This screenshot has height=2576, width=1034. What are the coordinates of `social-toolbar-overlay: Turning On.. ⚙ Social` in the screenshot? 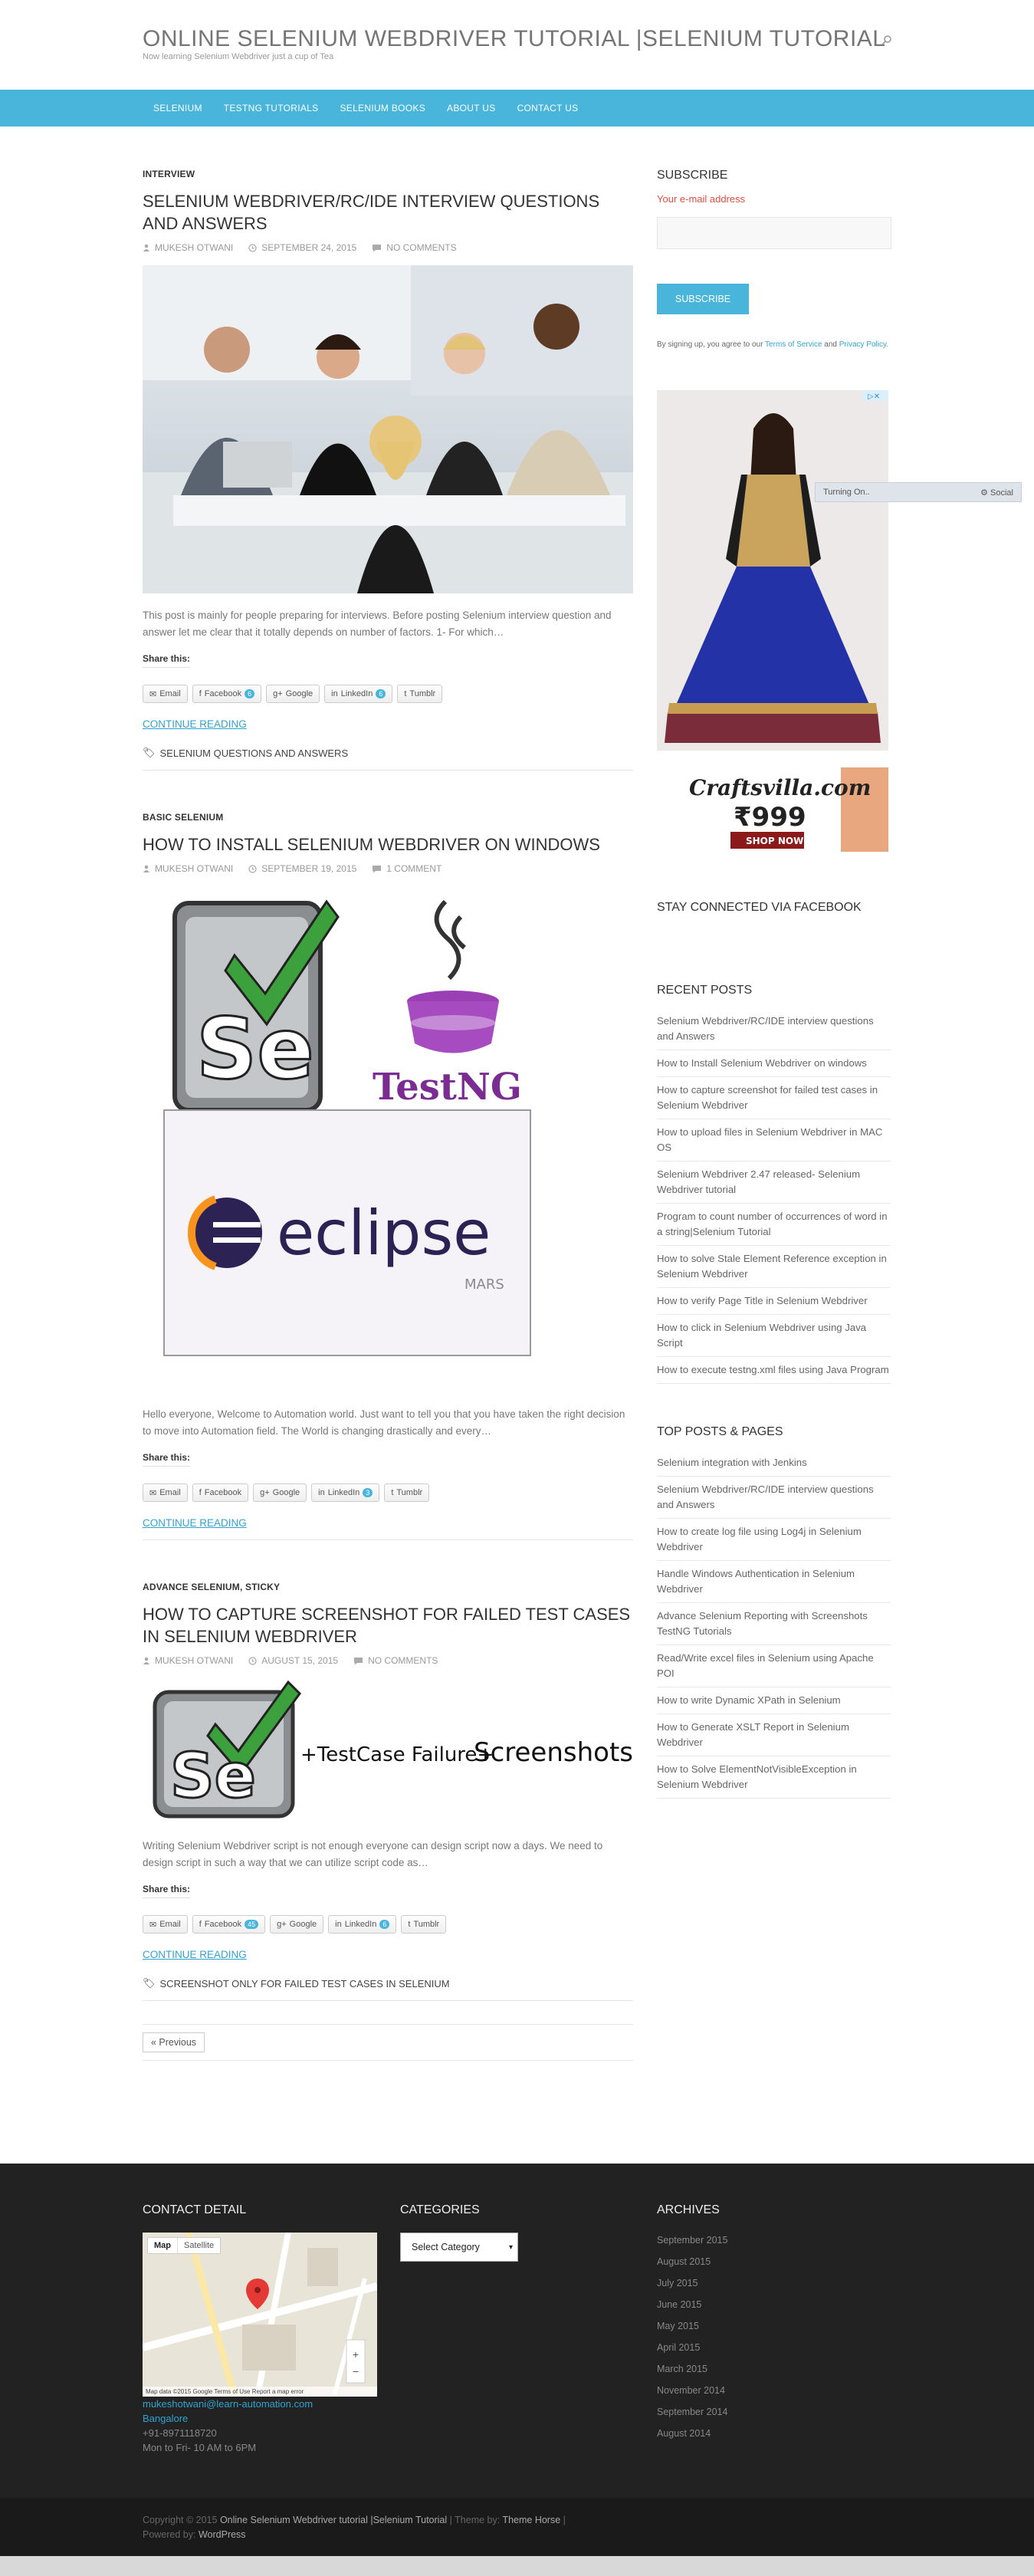 It's located at (918, 492).